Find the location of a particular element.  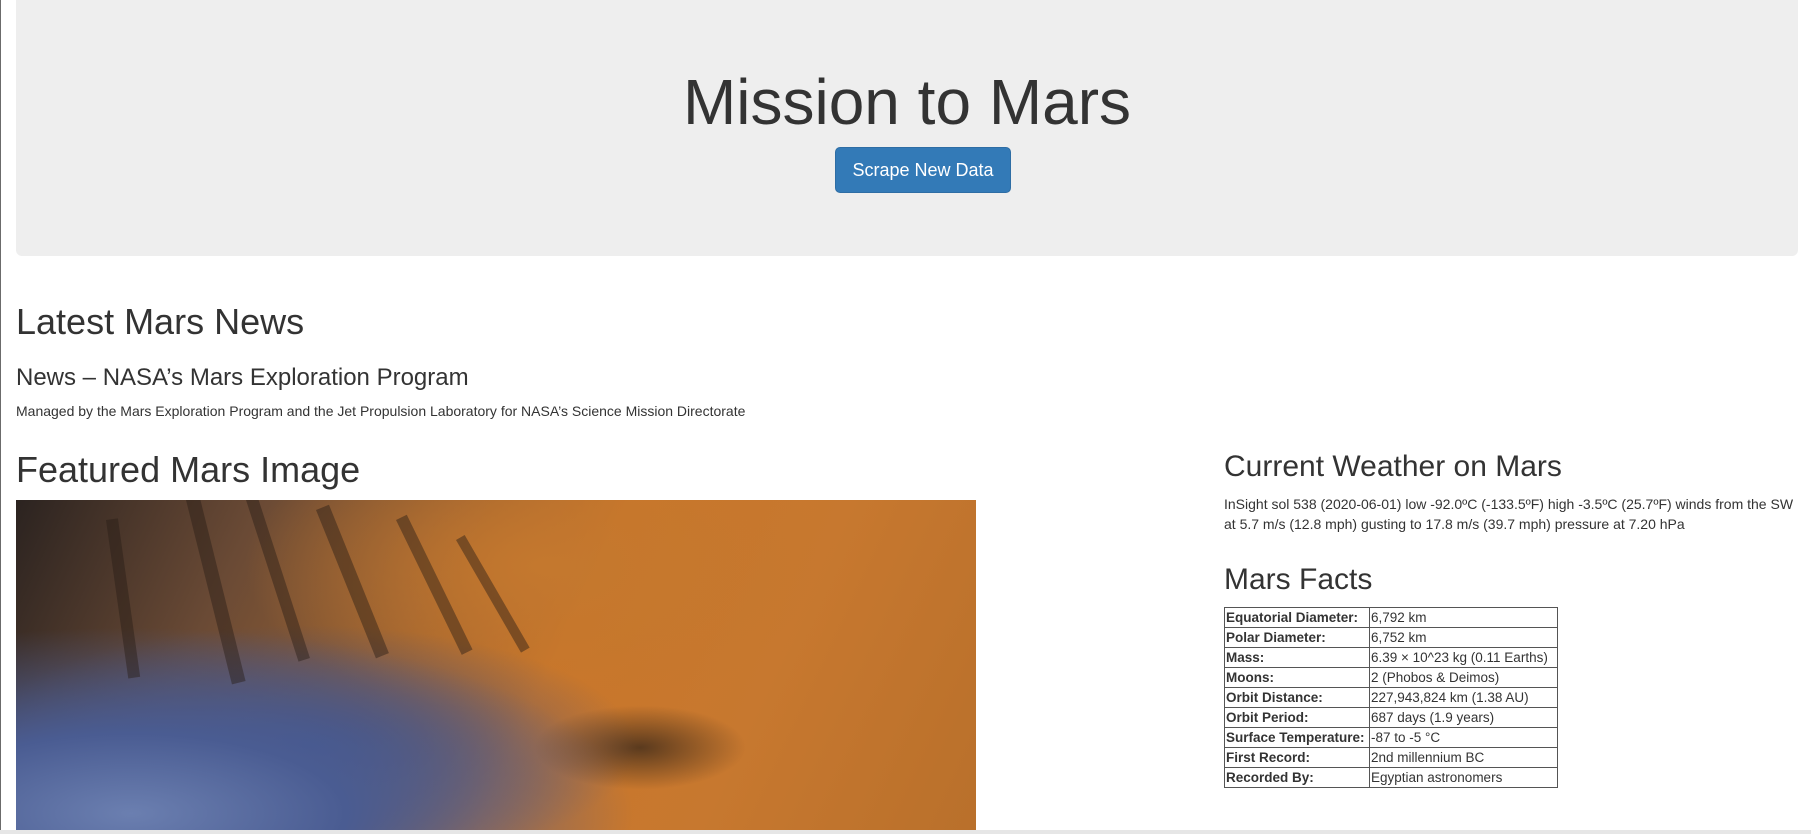

table-row: Moons: 2 (Phobos & Deimos) is located at coordinates (1391, 677).